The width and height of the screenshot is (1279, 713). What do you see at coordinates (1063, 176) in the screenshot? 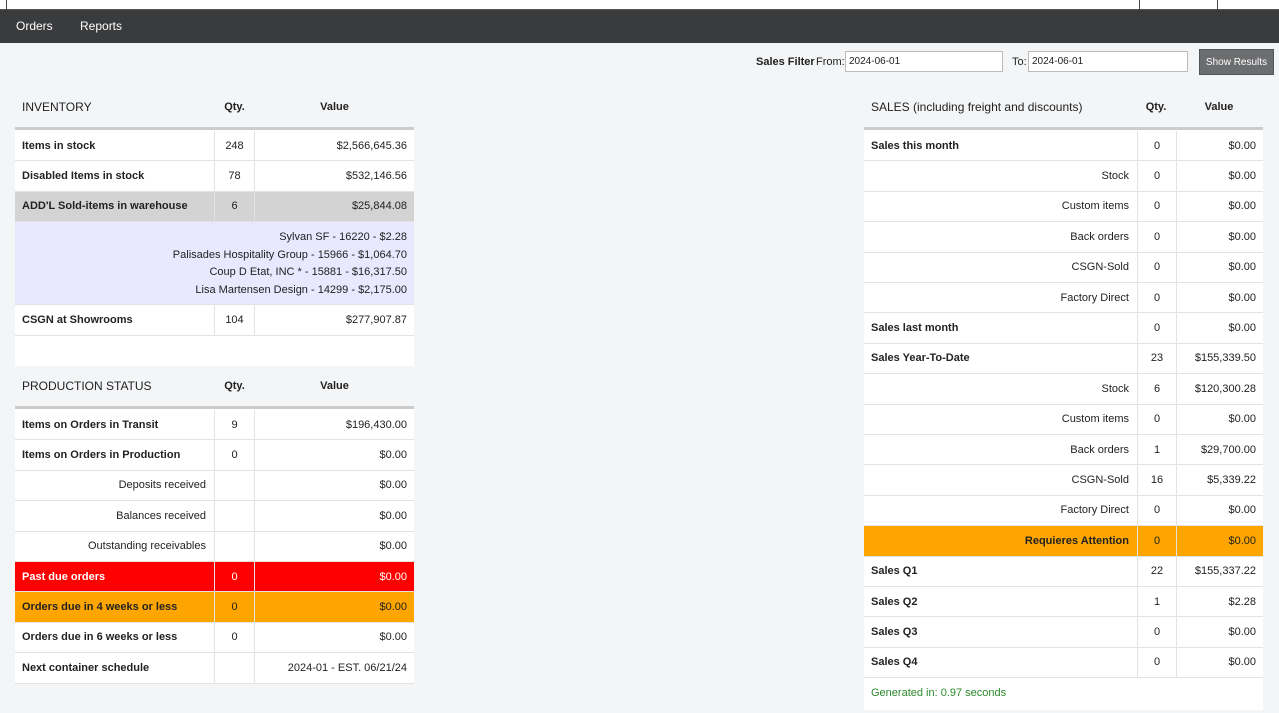
I see `table-row: Stock 0 $0.00` at bounding box center [1063, 176].